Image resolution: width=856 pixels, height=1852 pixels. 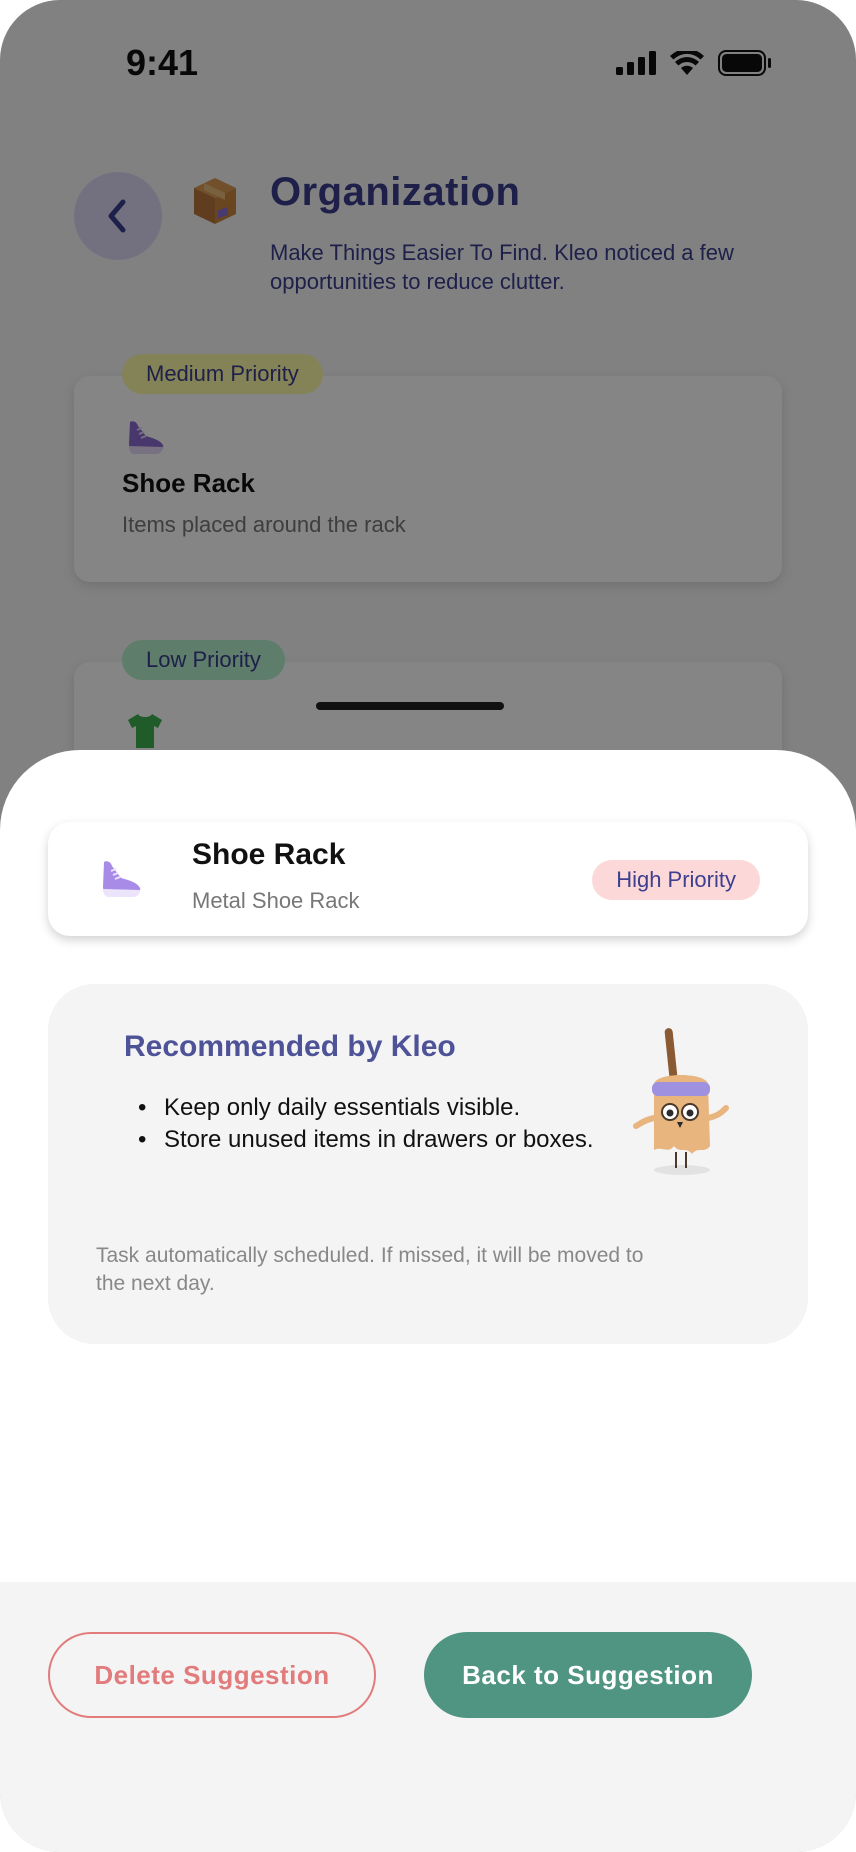 I want to click on priority-badge-high: High Priority, so click(x=676, y=880).